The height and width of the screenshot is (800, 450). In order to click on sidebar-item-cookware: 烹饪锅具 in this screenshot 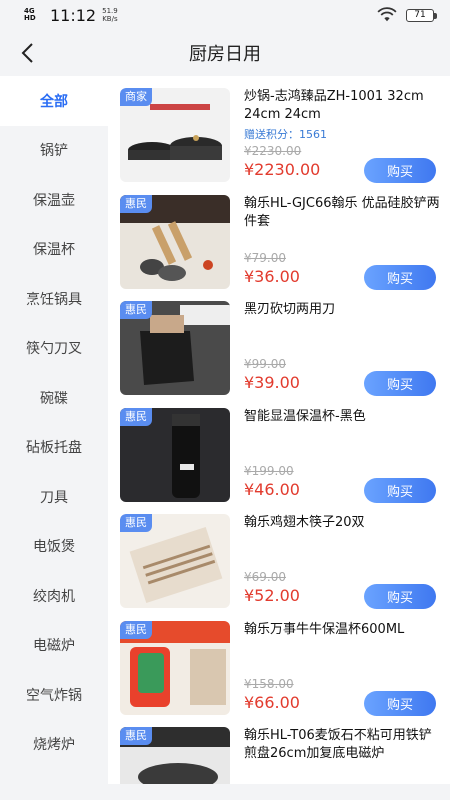, I will do `click(54, 299)`.